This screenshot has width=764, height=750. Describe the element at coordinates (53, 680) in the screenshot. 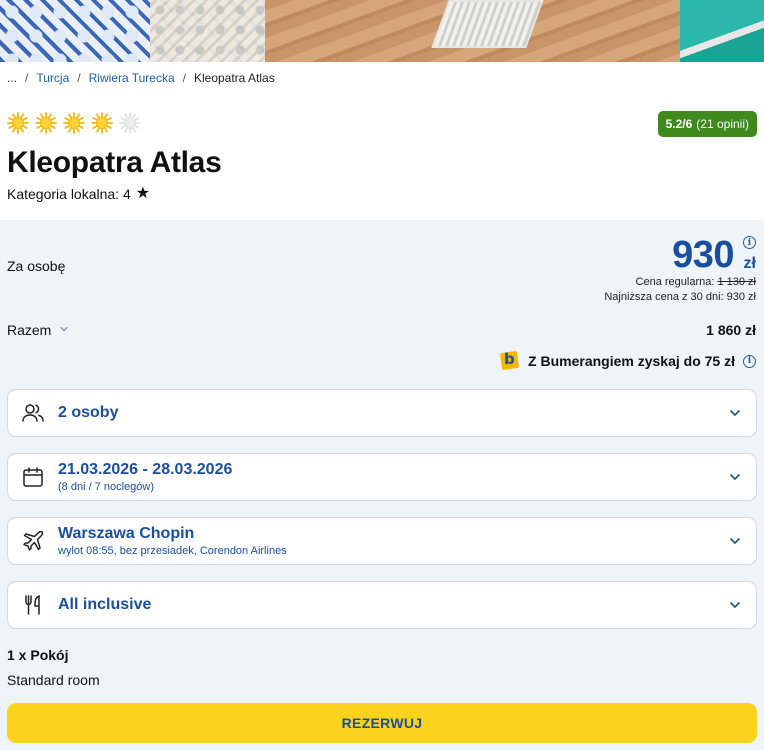

I see `room-name: Standard room` at that location.